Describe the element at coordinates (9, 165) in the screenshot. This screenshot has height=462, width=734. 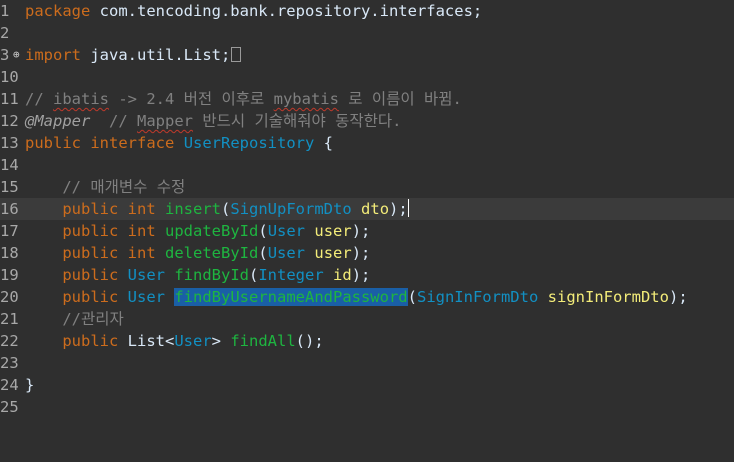
I see `line-number: 14` at that location.